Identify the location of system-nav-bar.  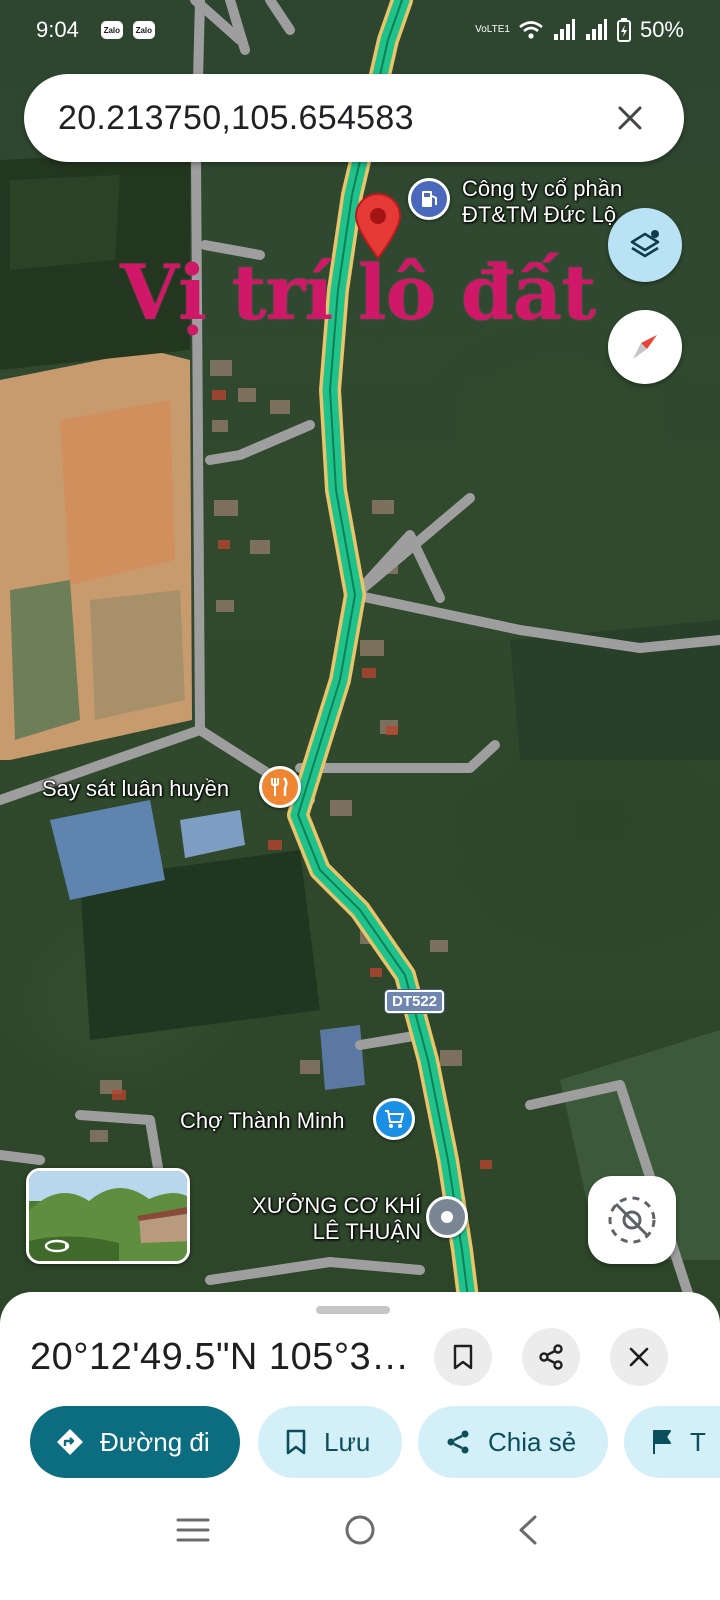
(360, 1530).